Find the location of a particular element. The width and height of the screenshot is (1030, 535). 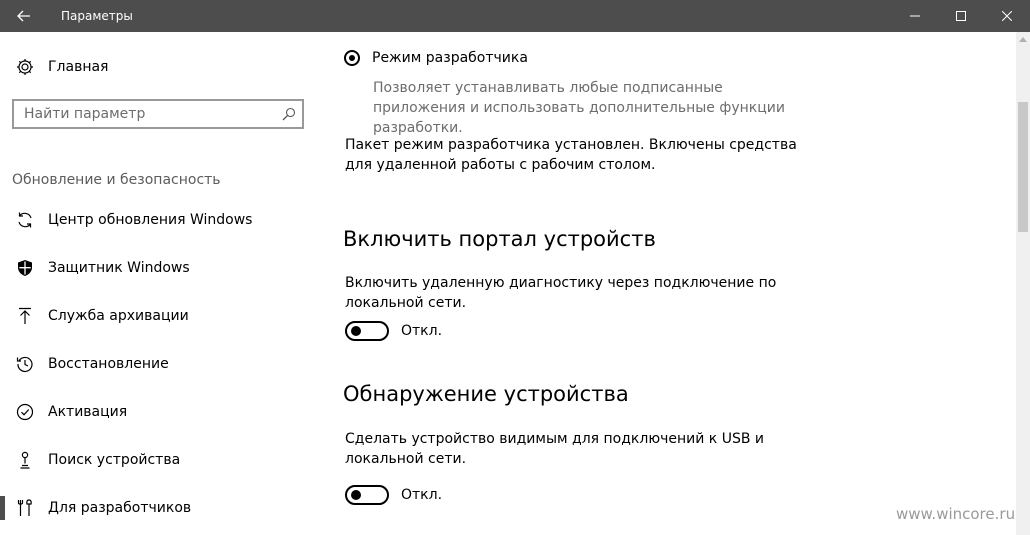

scroll-up-button is located at coordinates (1023, 39).